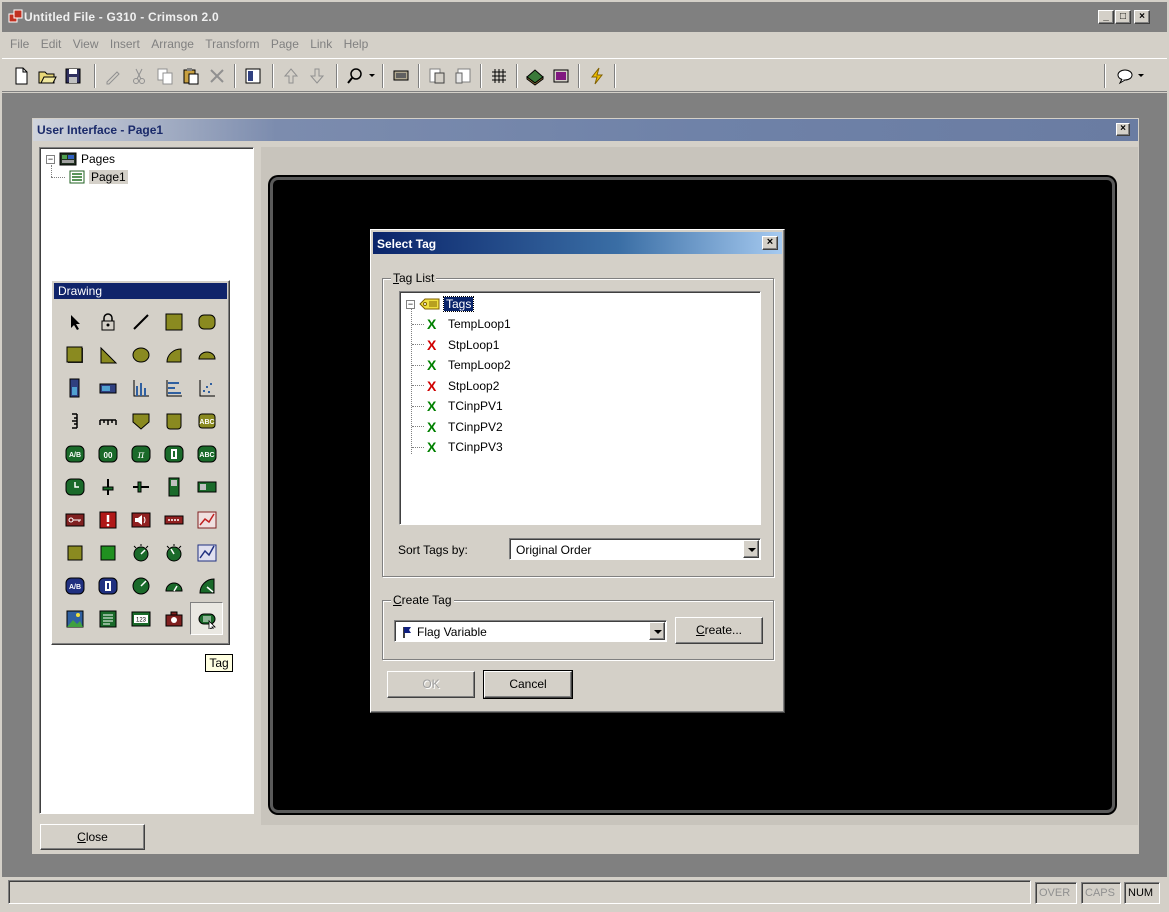  I want to click on bar-chart-tool-icon, so click(140, 387).